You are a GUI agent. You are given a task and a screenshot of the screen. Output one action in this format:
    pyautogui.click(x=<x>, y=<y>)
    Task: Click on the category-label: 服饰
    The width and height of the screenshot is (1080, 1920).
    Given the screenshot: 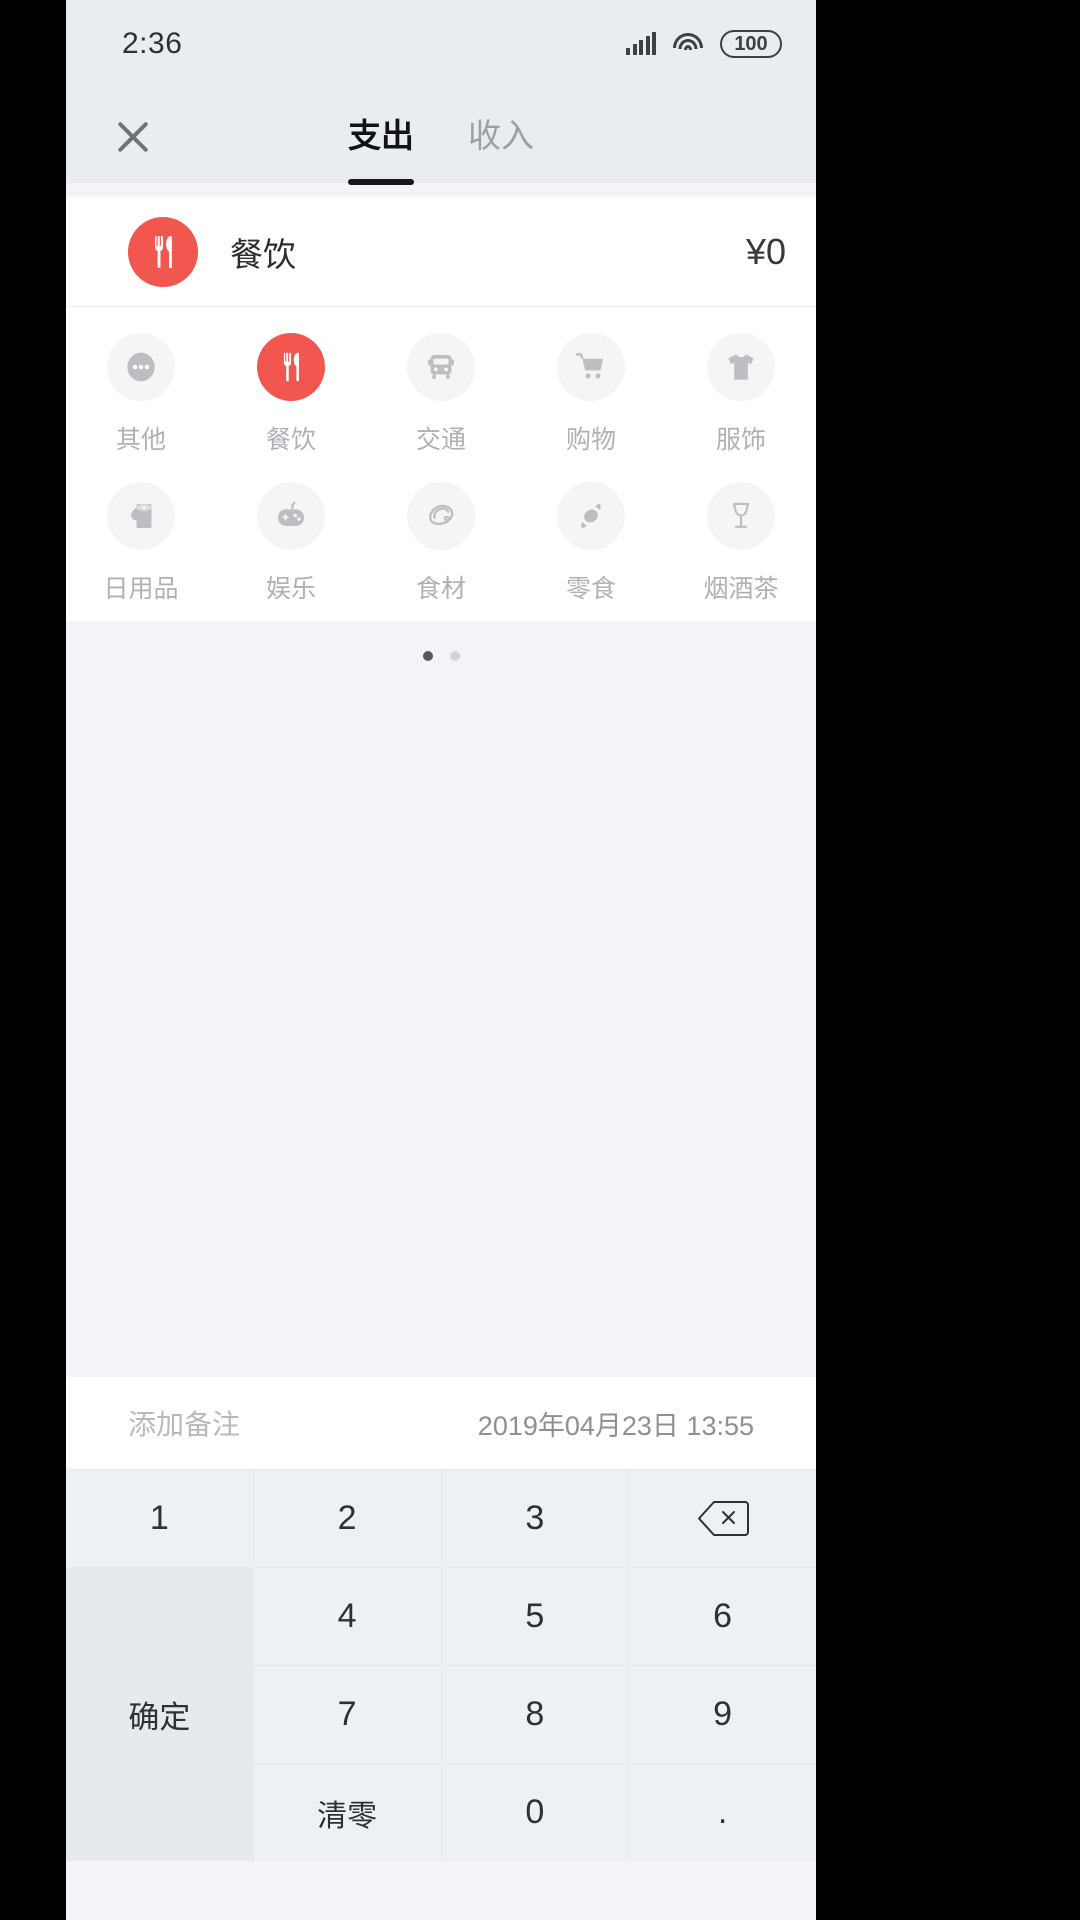 What is the action you would take?
    pyautogui.click(x=740, y=440)
    